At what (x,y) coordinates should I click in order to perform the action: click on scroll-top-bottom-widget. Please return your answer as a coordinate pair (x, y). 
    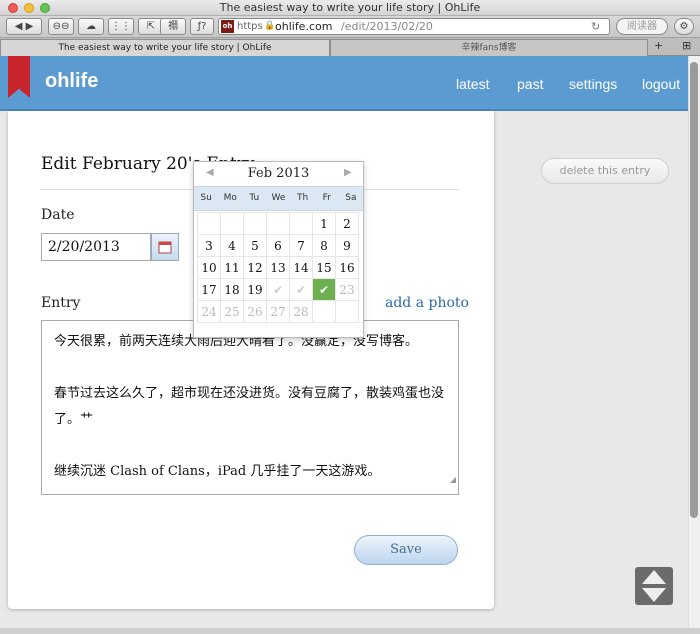
    Looking at the image, I should click on (654, 586).